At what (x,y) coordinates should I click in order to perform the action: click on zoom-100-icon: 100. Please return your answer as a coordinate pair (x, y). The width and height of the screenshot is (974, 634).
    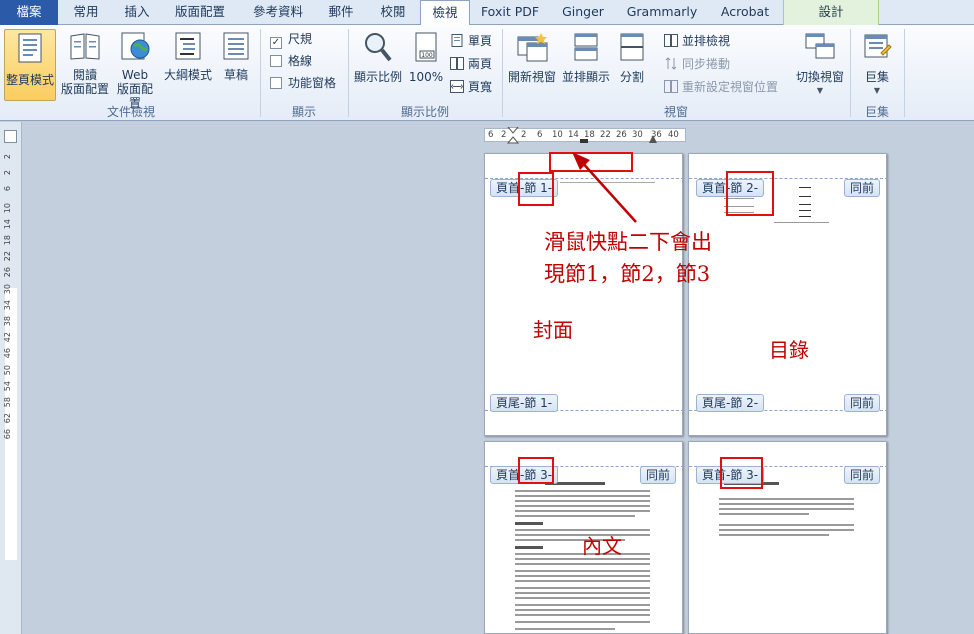
    Looking at the image, I should click on (426, 48).